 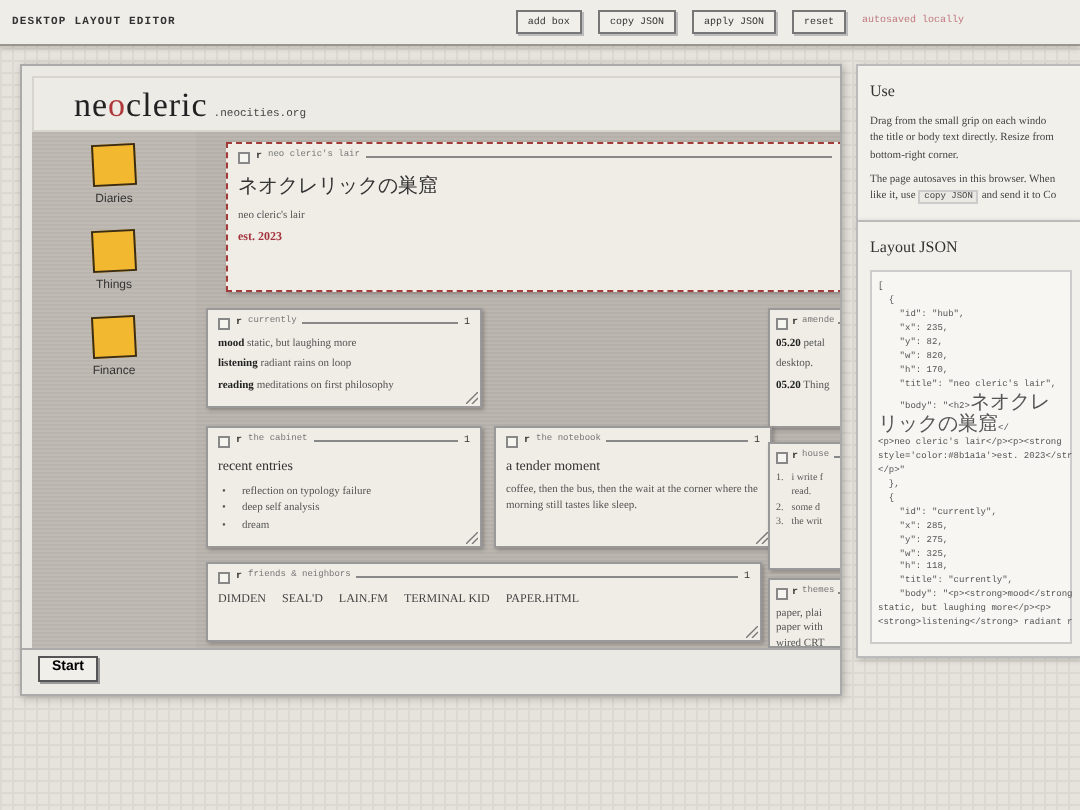 I want to click on site-logo: neocleric, so click(x=141, y=105).